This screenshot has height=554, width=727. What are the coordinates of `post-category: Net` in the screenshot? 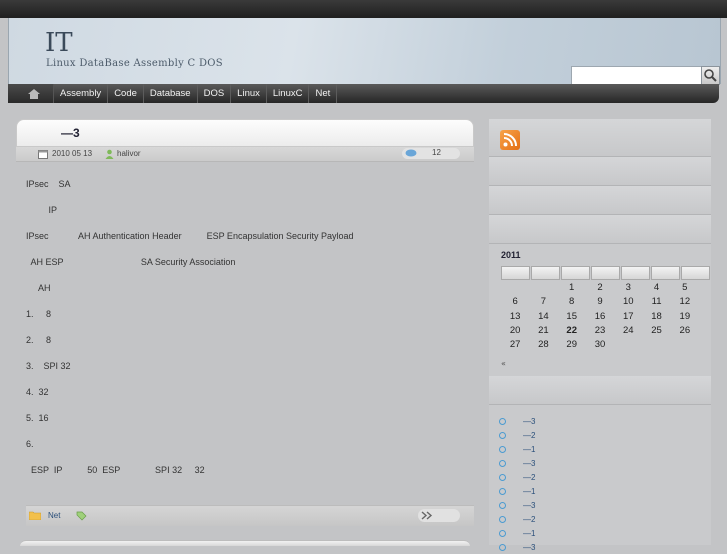 It's located at (54, 515).